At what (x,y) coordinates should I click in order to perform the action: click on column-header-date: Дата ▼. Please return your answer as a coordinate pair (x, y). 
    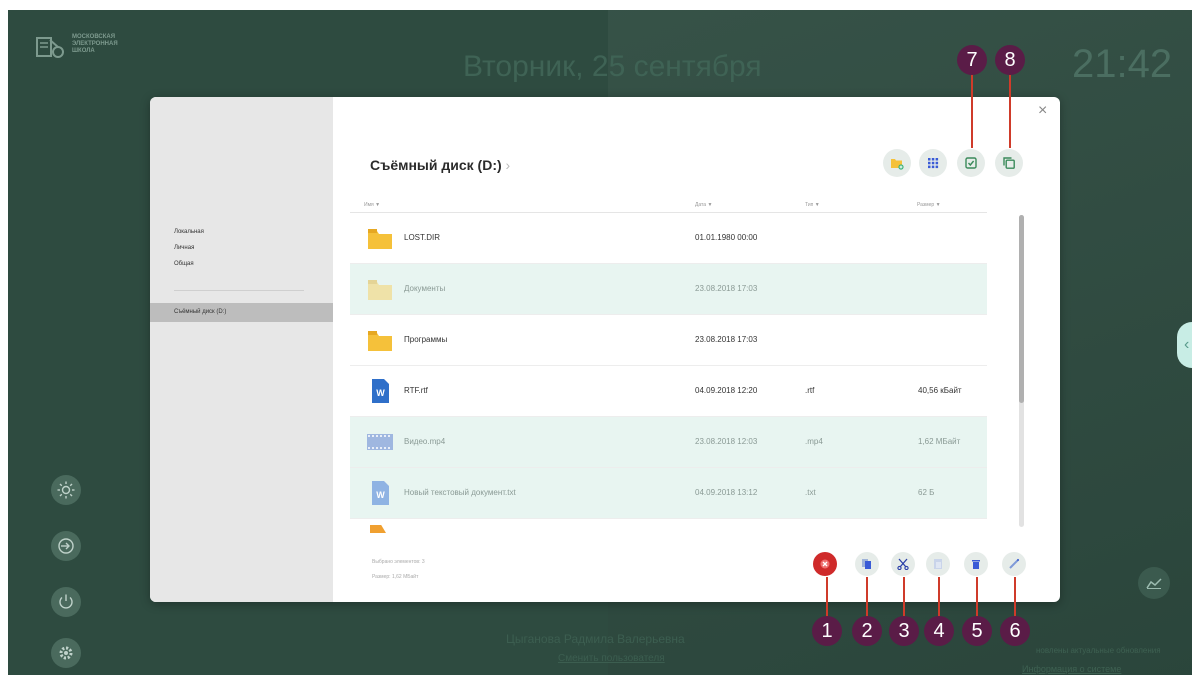
    Looking at the image, I should click on (703, 205).